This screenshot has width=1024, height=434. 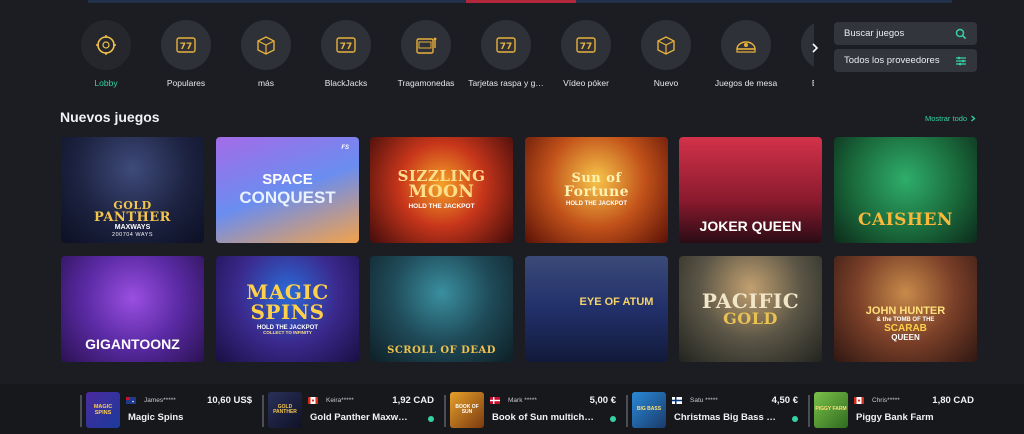 I want to click on flag-au-icon, so click(x=131, y=400).